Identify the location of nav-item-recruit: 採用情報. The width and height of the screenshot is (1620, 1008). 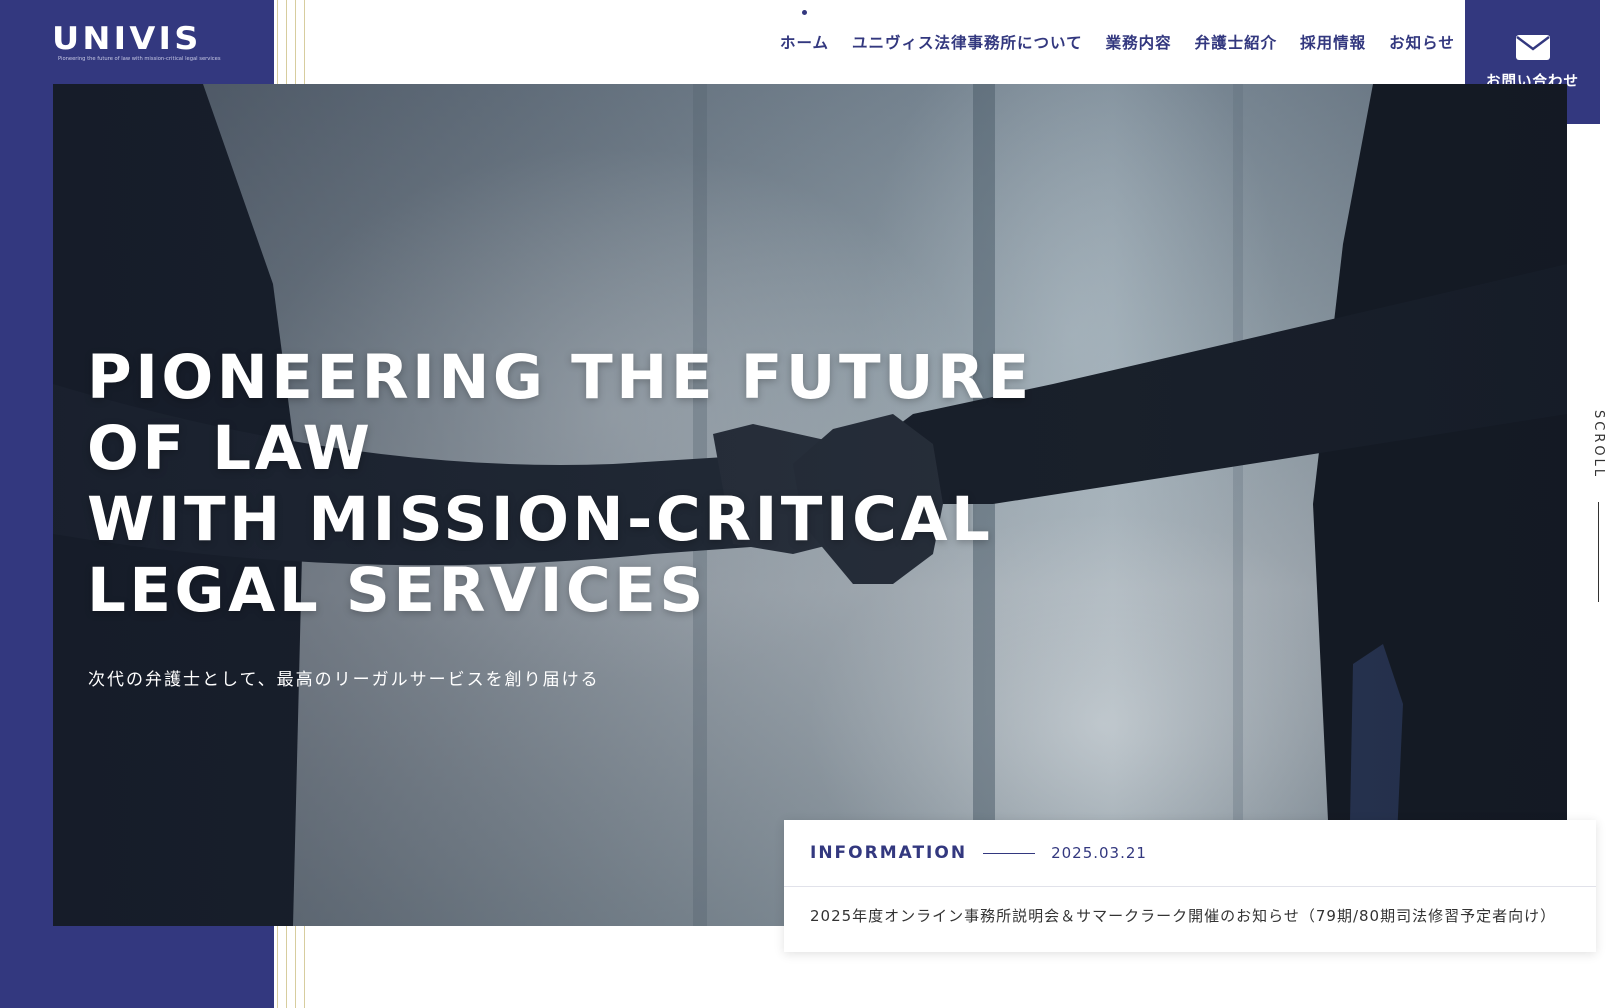
(1333, 41).